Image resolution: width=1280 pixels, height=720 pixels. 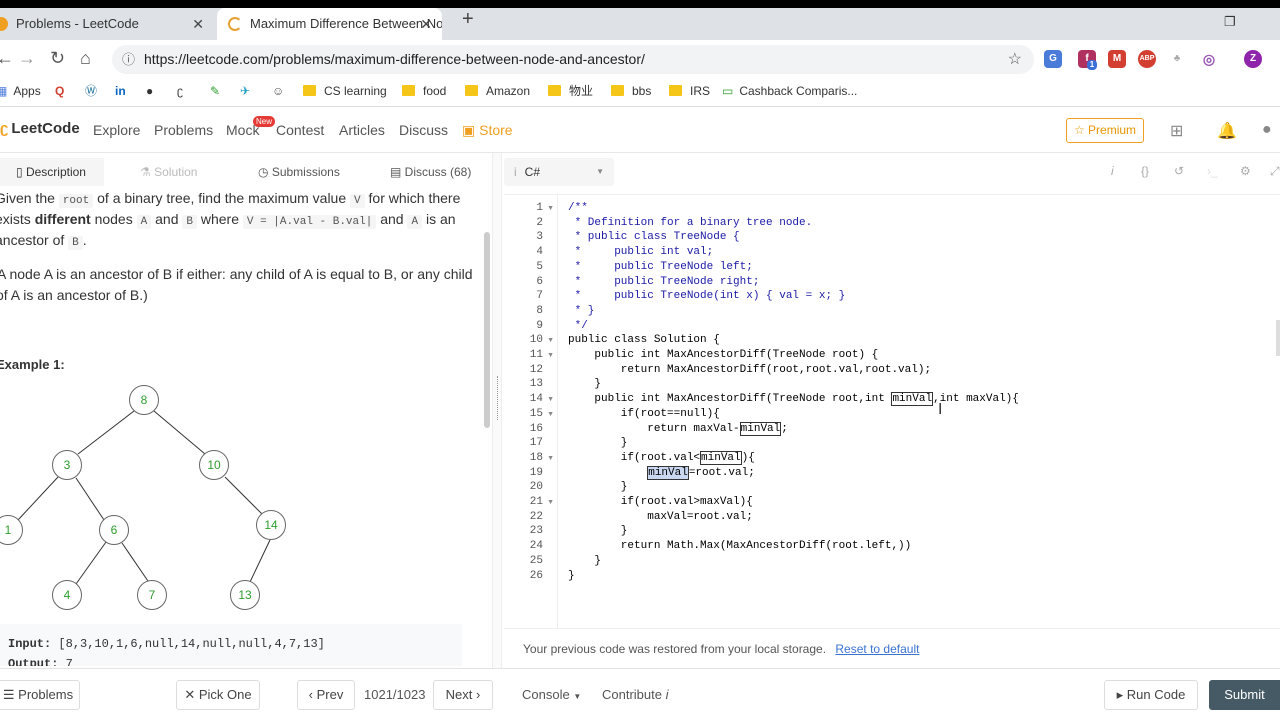 What do you see at coordinates (660, 502) in the screenshot?
I see `code-line: if(root.val>maxVal){` at bounding box center [660, 502].